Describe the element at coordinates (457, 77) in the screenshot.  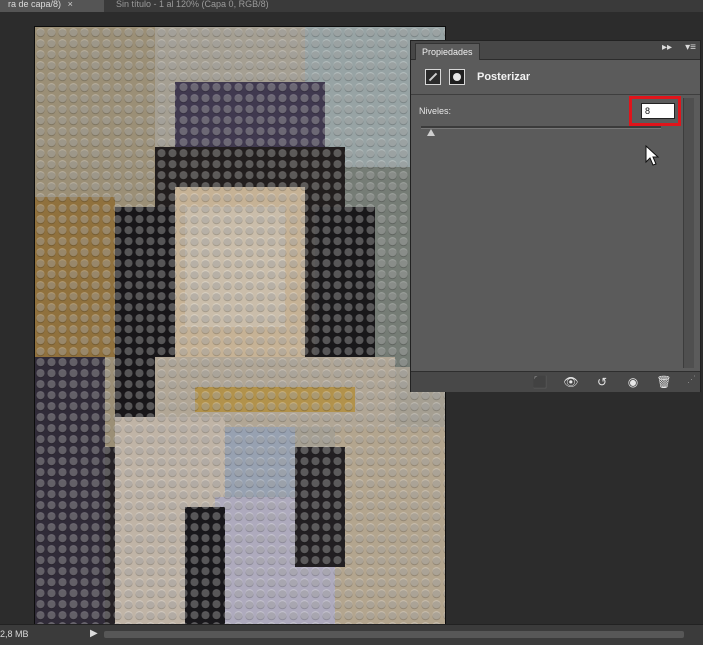
I see `layer-mask-icon` at that location.